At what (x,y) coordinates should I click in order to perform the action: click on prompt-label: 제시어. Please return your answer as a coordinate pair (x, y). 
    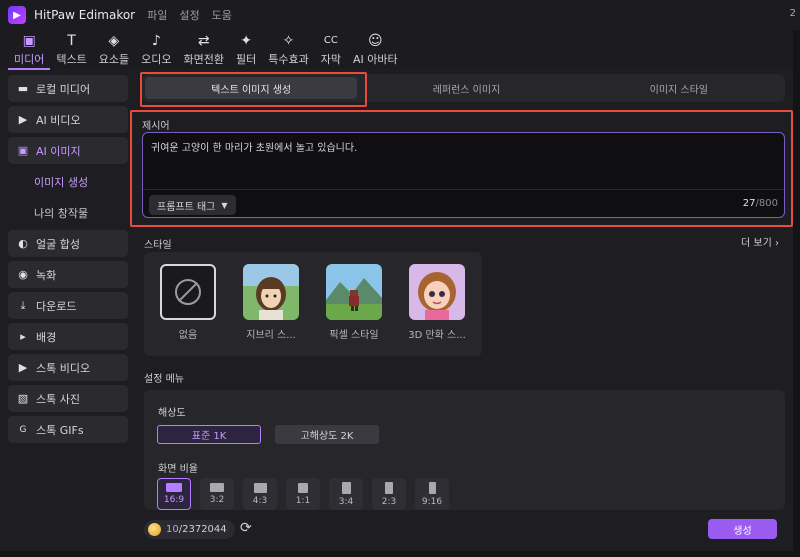
    Looking at the image, I should click on (156, 126).